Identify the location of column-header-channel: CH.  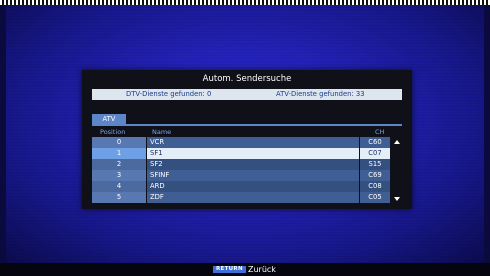
(380, 132).